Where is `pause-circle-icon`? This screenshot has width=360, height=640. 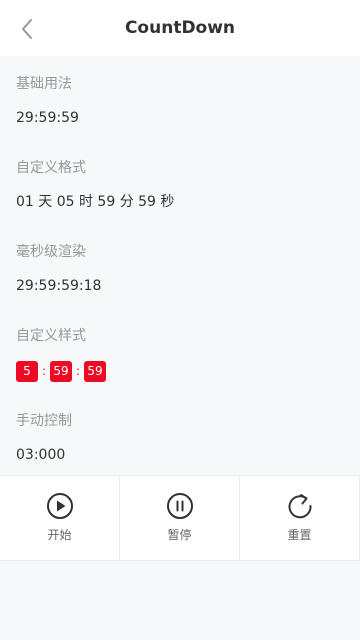 pause-circle-icon is located at coordinates (179, 506).